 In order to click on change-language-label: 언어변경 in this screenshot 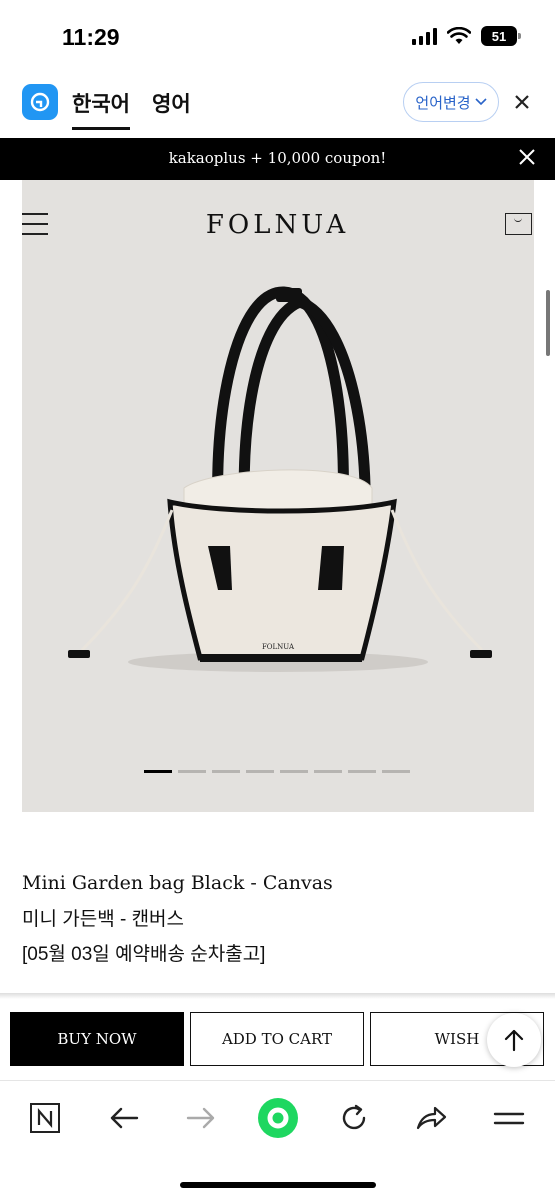, I will do `click(443, 103)`.